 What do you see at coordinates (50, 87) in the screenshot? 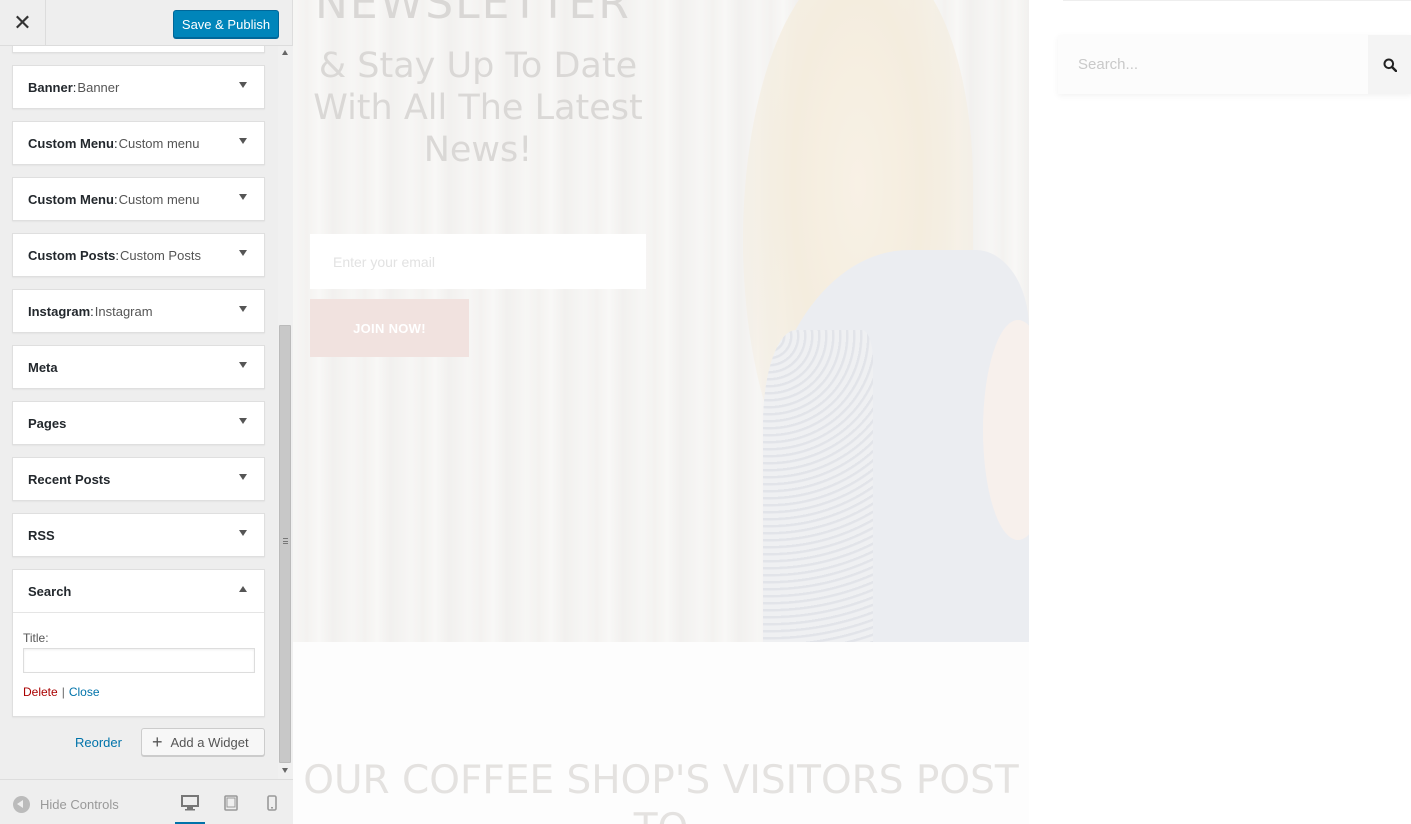
I see `widget-name: Banner` at bounding box center [50, 87].